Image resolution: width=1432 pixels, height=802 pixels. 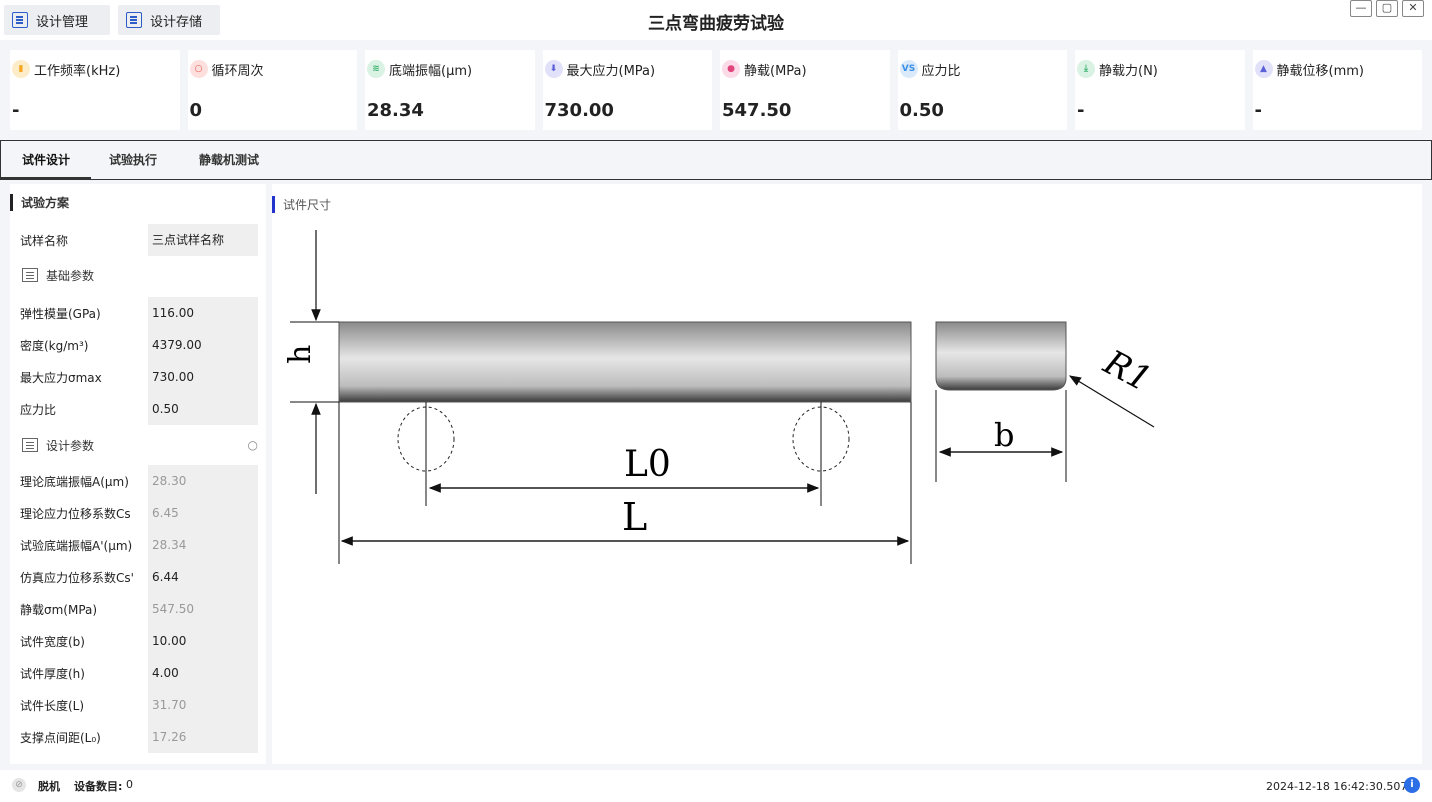 I want to click on param-input: 6.45, so click(x=203, y=513).